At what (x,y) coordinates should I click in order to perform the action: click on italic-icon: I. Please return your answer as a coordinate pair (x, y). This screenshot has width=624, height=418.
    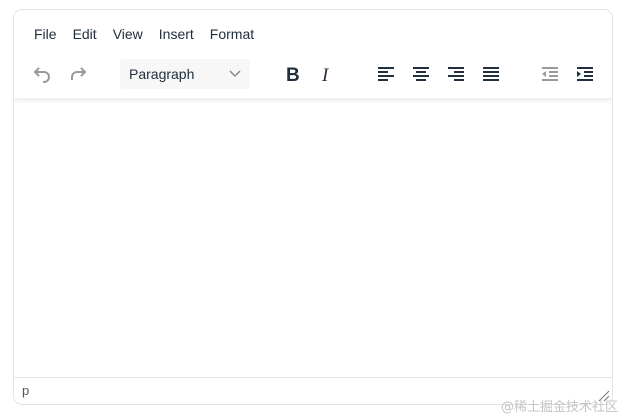
    Looking at the image, I should click on (325, 75).